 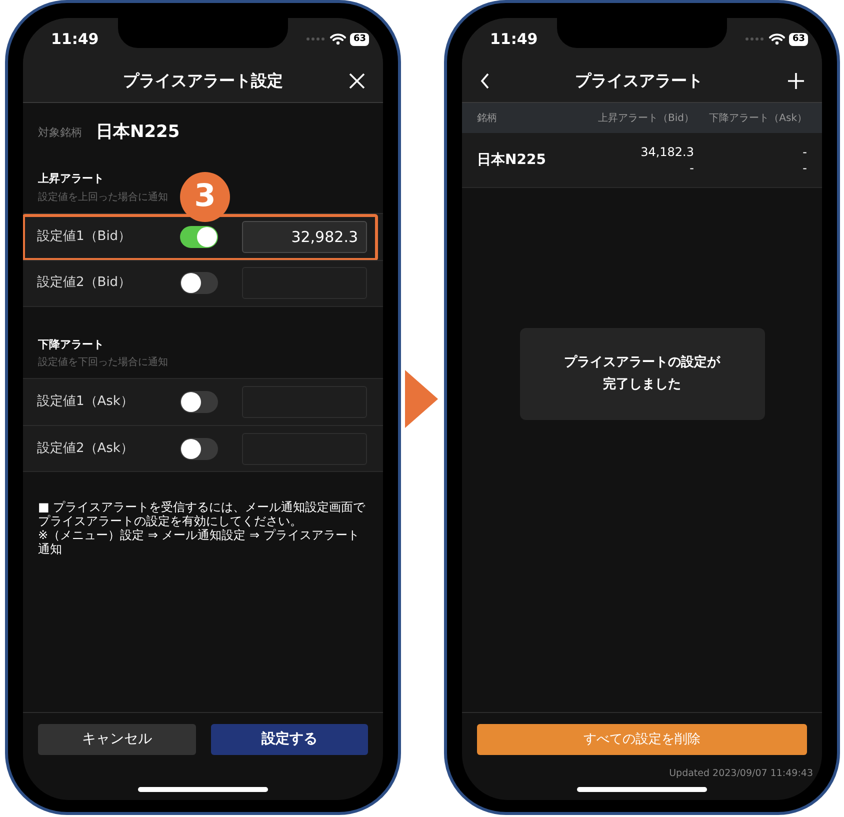 What do you see at coordinates (203, 81) in the screenshot?
I see `screen-title: プライスアラート設定` at bounding box center [203, 81].